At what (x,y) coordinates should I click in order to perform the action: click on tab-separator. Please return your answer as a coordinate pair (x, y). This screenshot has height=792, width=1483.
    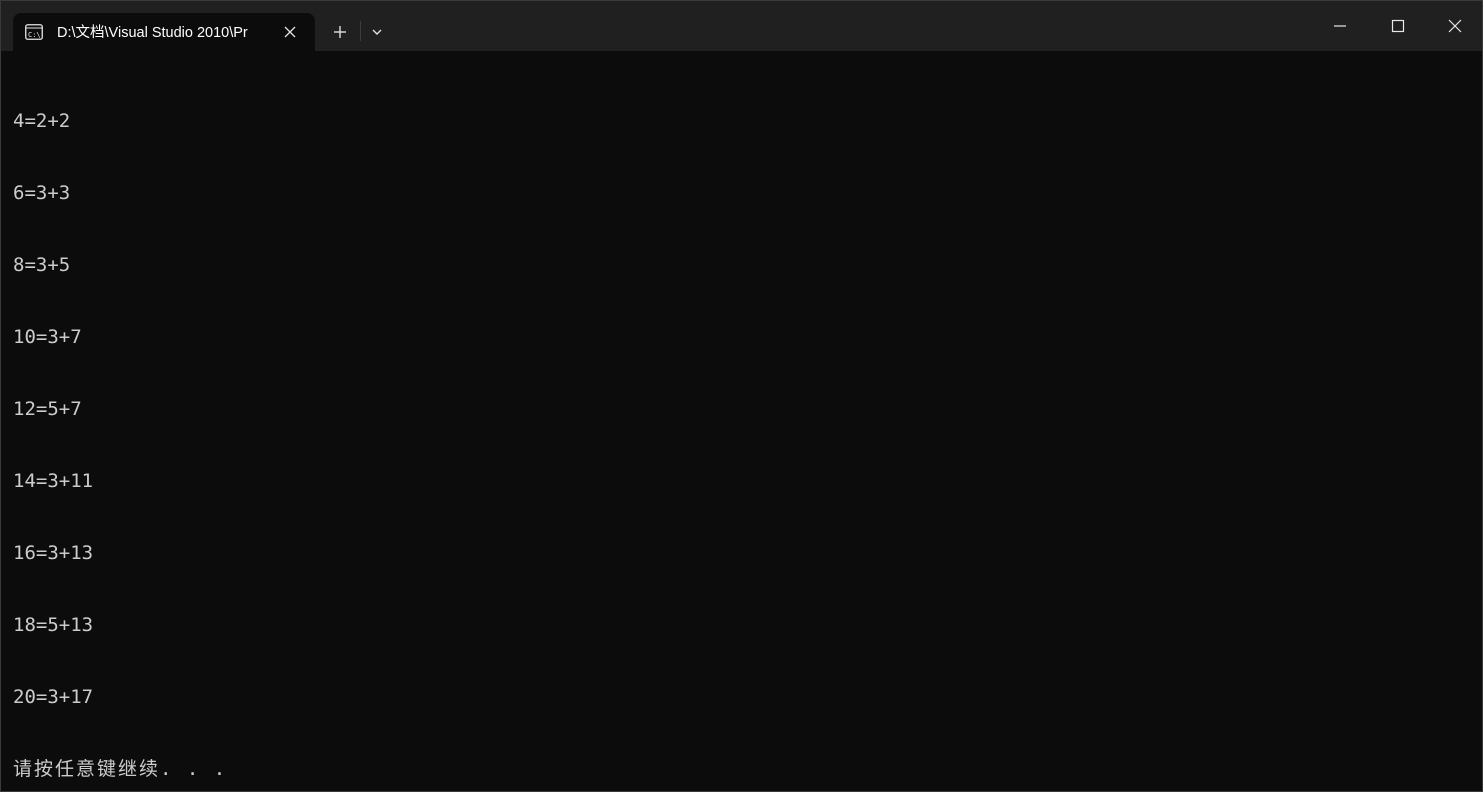
    Looking at the image, I should click on (360, 31).